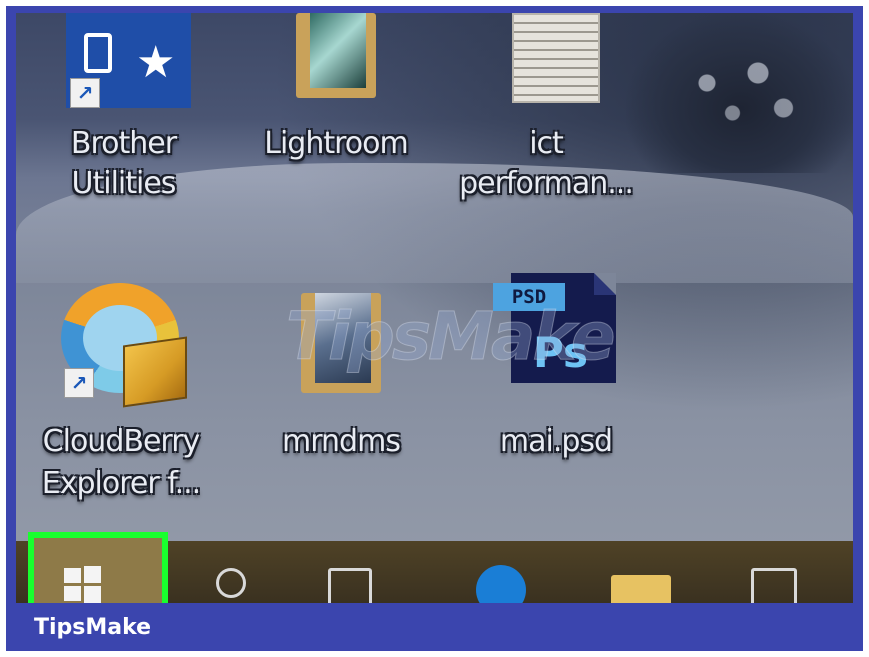  I want to click on file-explorer-button, so click(641, 589).